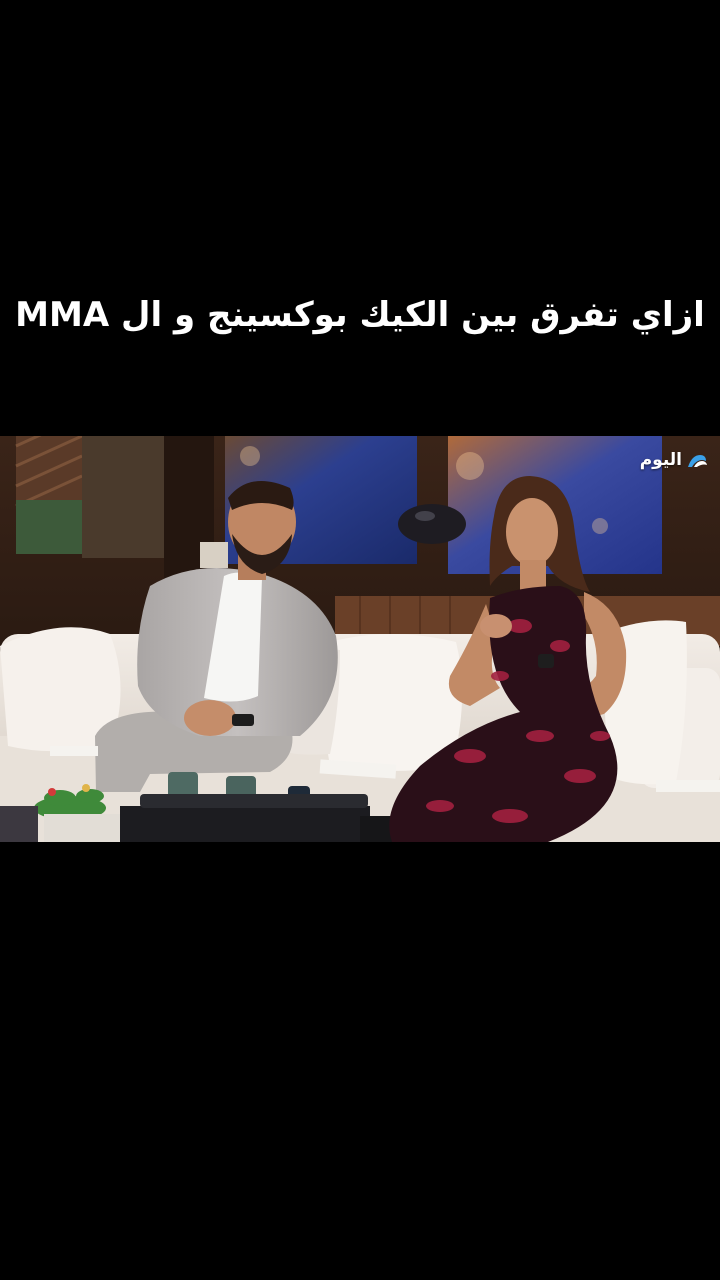 The width and height of the screenshot is (720, 1280). I want to click on channel-logo: اليوم, so click(674, 460).